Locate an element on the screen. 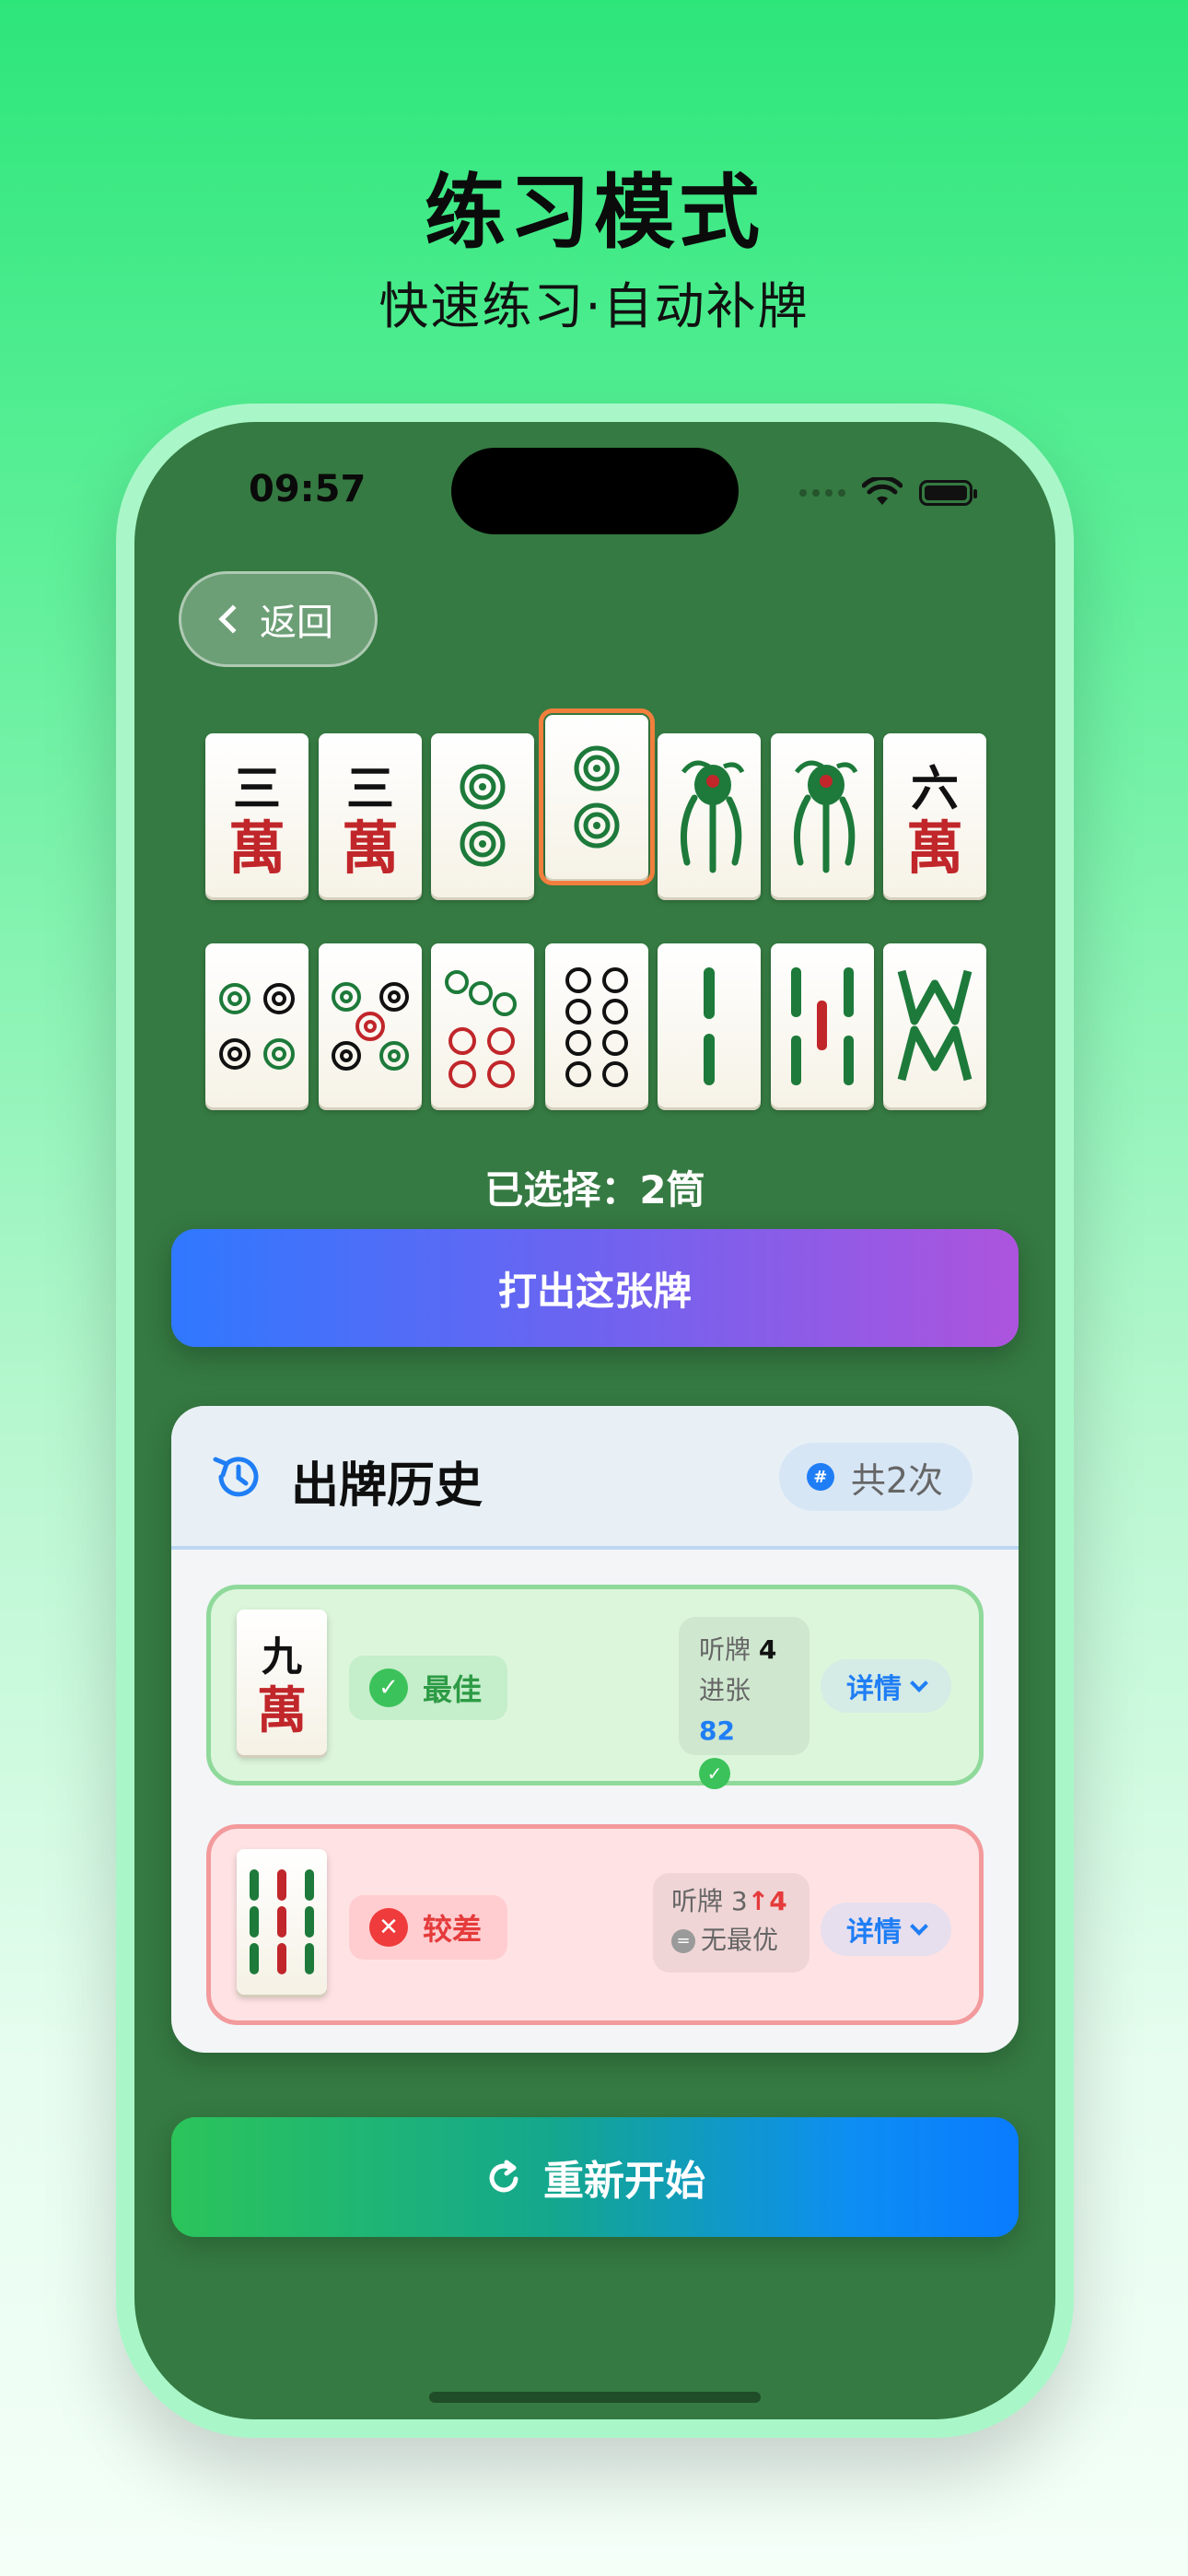 Image resolution: width=1188 pixels, height=2576 pixels. wifi-icon is located at coordinates (882, 491).